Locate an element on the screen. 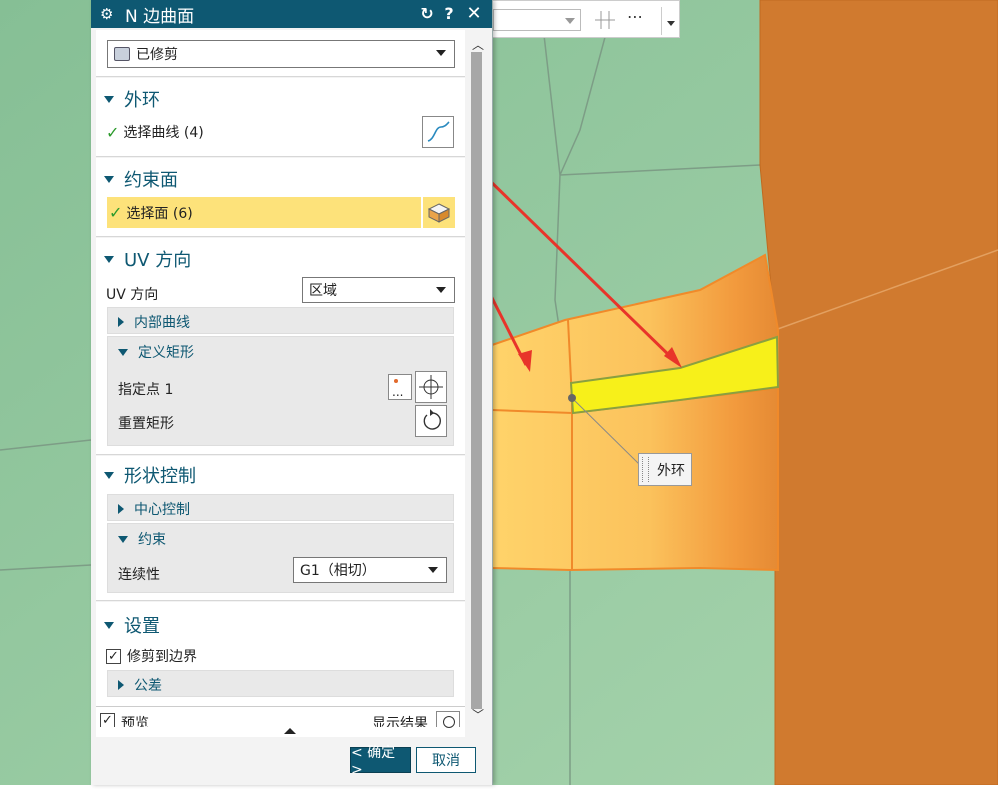  curve-select-button is located at coordinates (438, 132).